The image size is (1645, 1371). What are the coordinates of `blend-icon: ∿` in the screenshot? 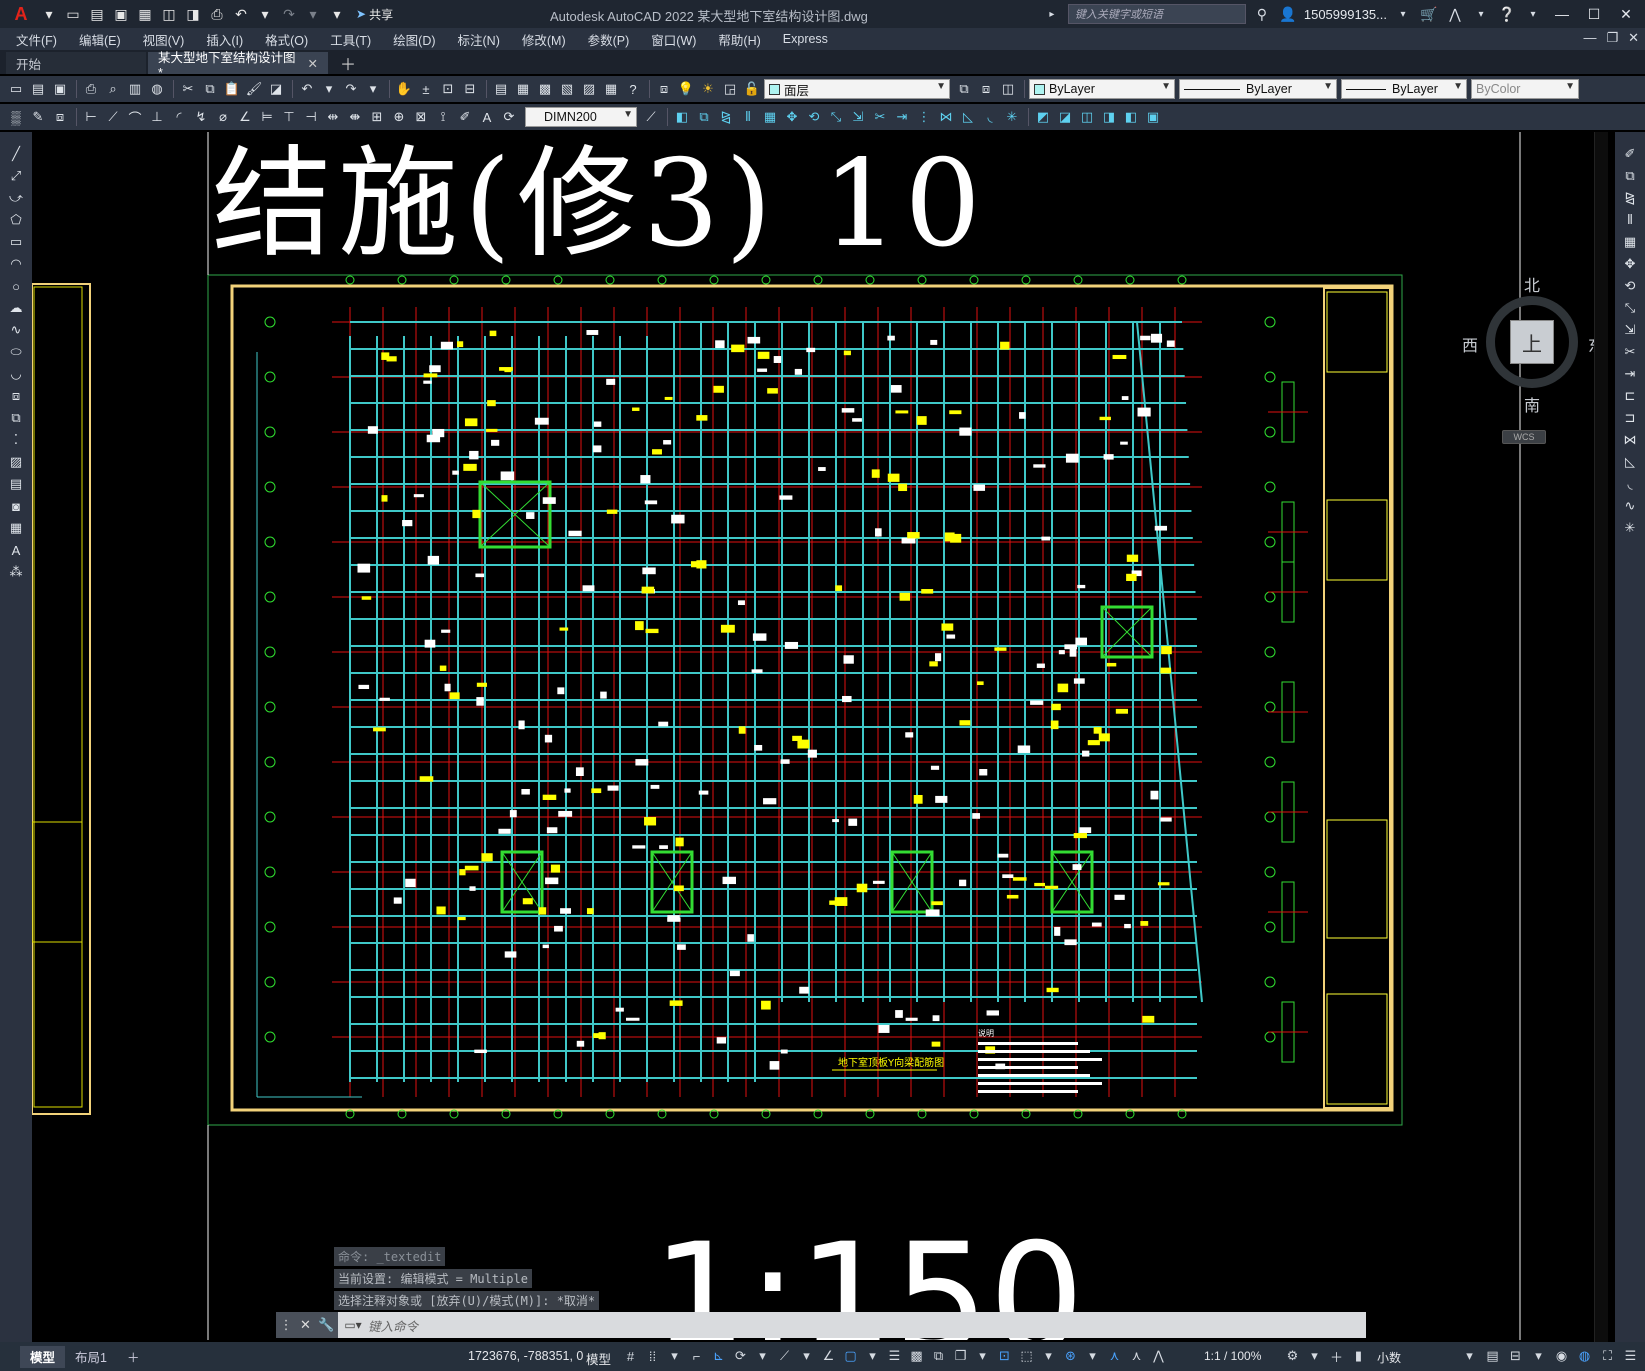 It's located at (1630, 506).